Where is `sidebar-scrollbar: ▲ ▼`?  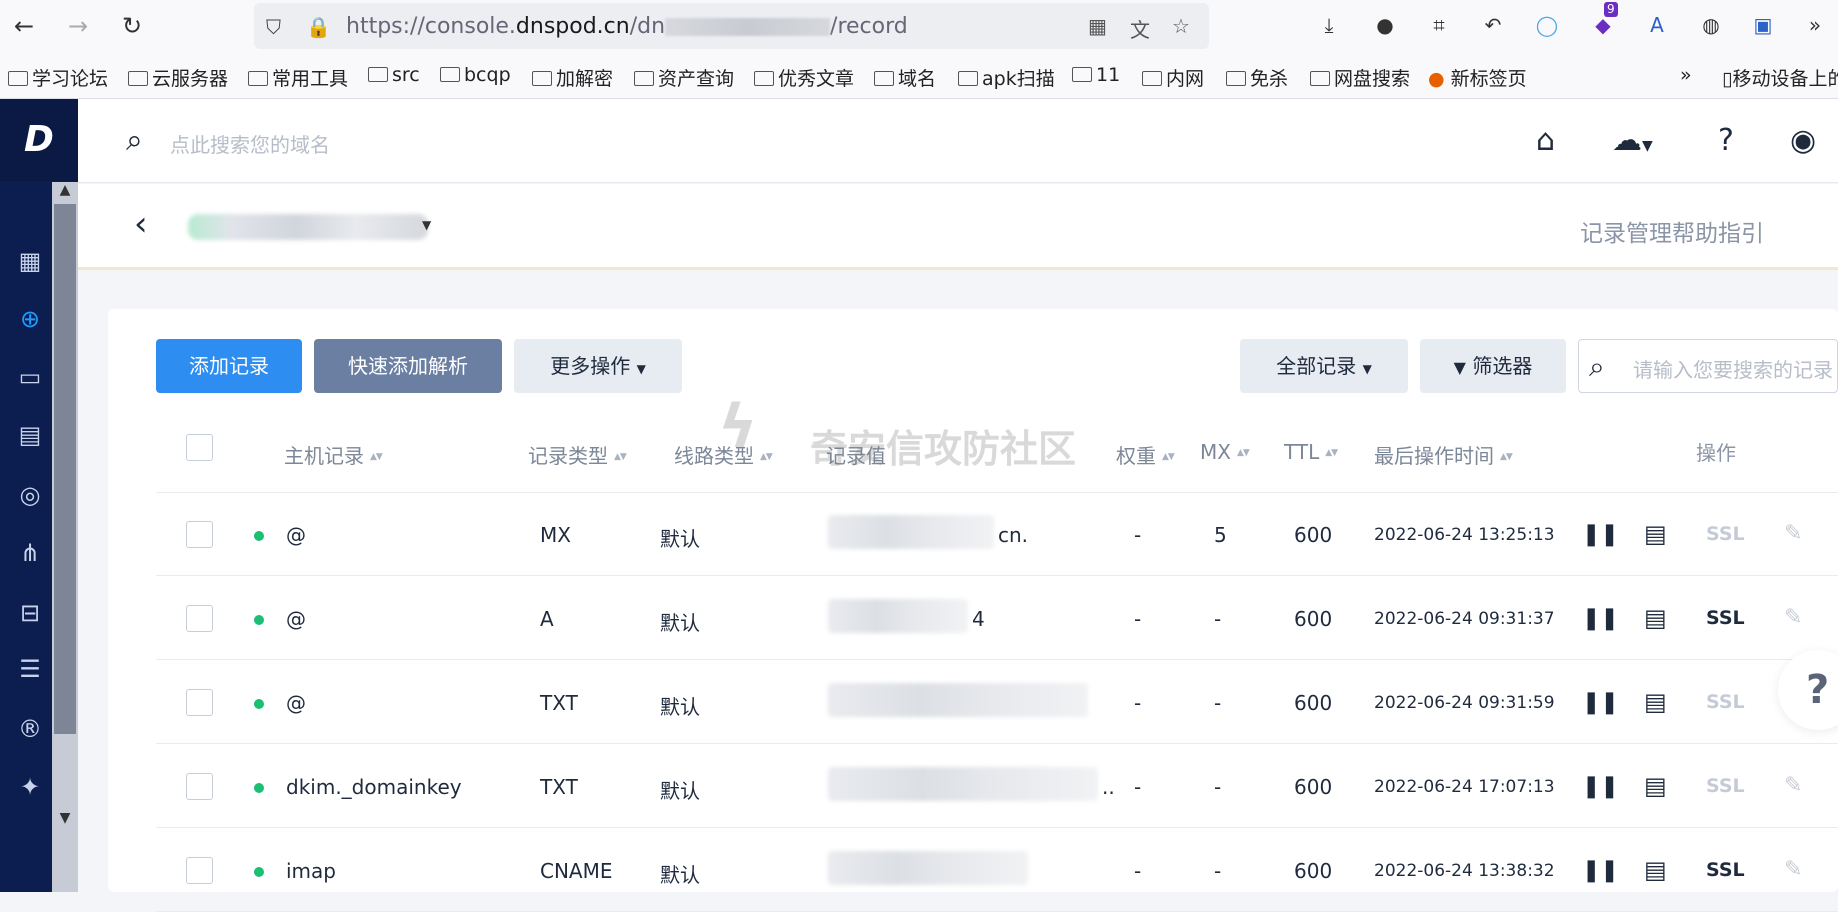 sidebar-scrollbar: ▲ ▼ is located at coordinates (65, 537).